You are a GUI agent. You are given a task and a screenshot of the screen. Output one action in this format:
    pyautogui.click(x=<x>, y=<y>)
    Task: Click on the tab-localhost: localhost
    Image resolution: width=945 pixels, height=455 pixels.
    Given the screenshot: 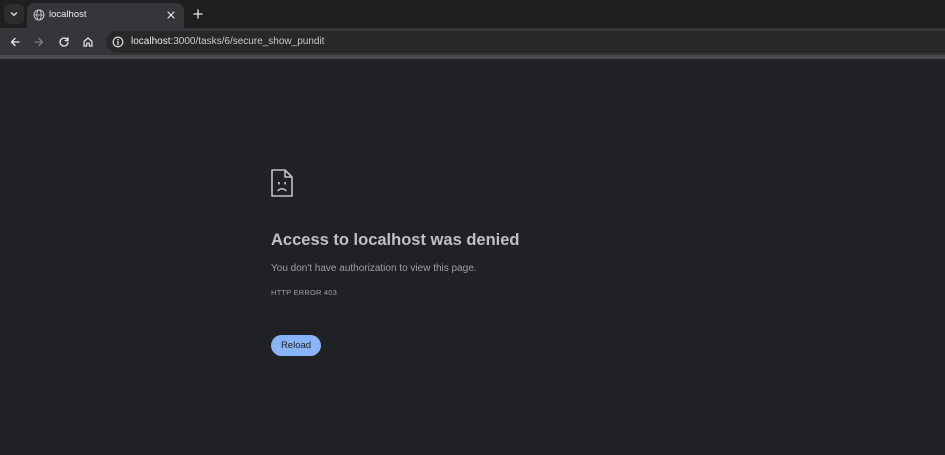 What is the action you would take?
    pyautogui.click(x=105, y=15)
    